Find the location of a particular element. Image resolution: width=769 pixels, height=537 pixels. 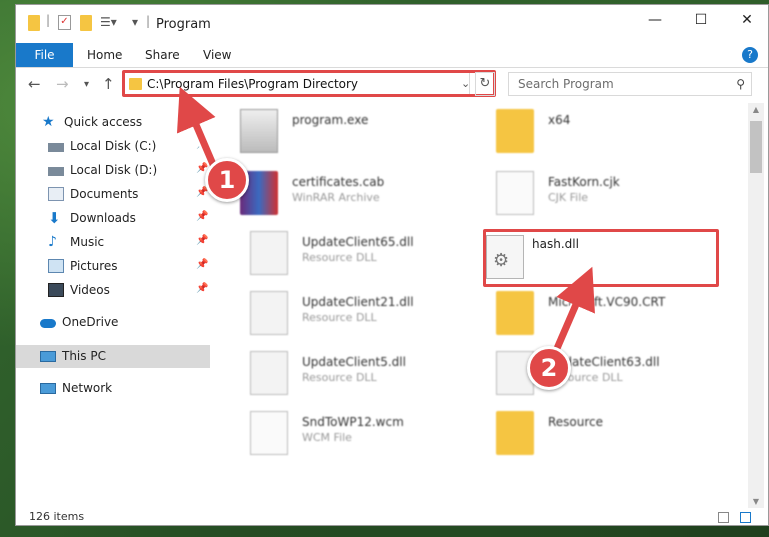

tab-view: View is located at coordinates (217, 55).